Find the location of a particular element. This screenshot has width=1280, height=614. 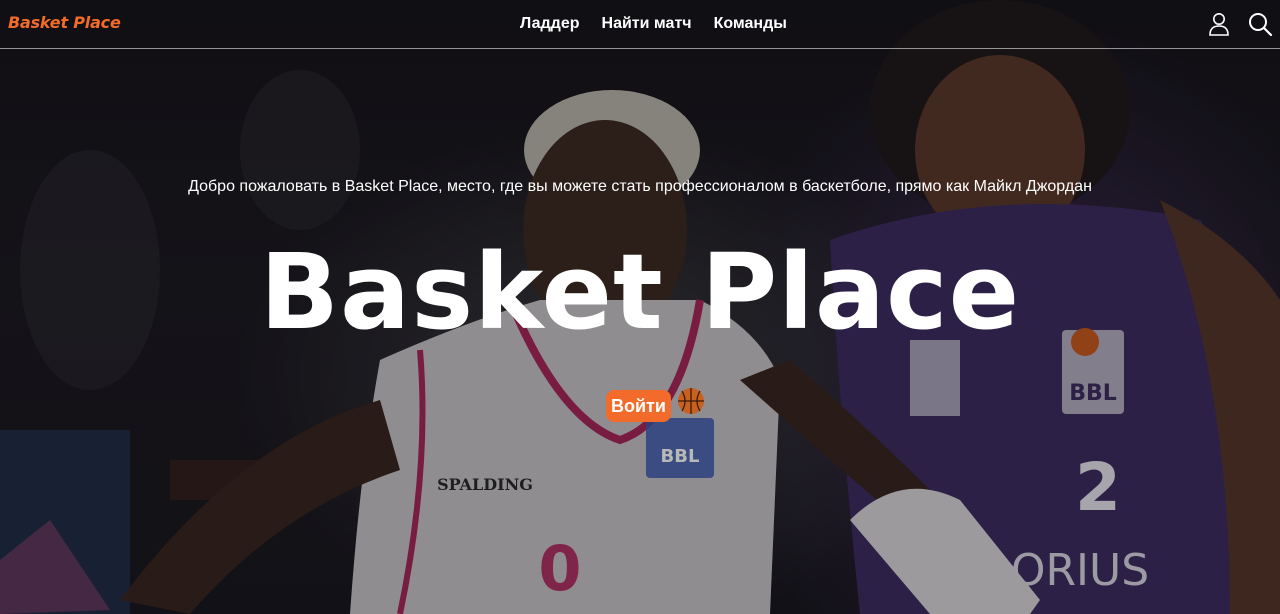

basketball-icon is located at coordinates (691, 401).